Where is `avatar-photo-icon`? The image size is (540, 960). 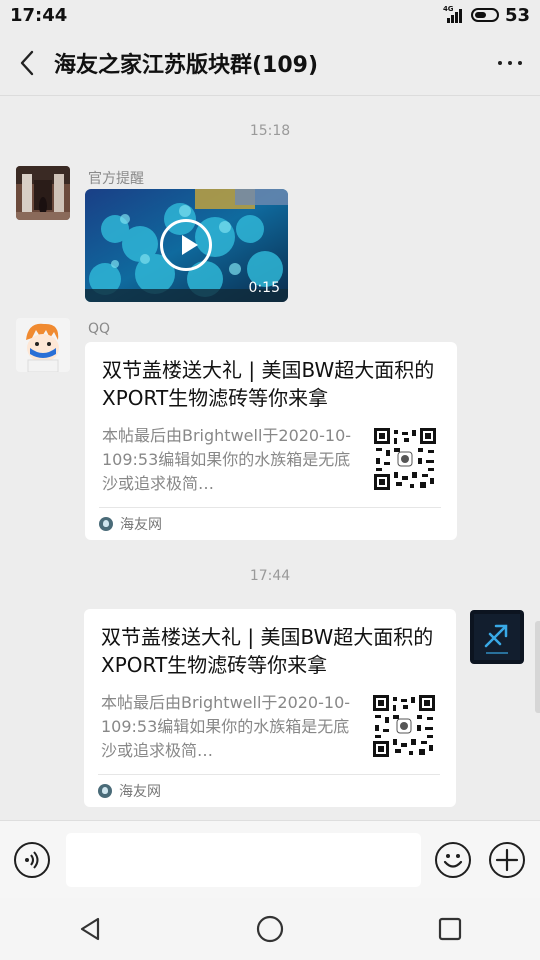 avatar-photo-icon is located at coordinates (43, 193).